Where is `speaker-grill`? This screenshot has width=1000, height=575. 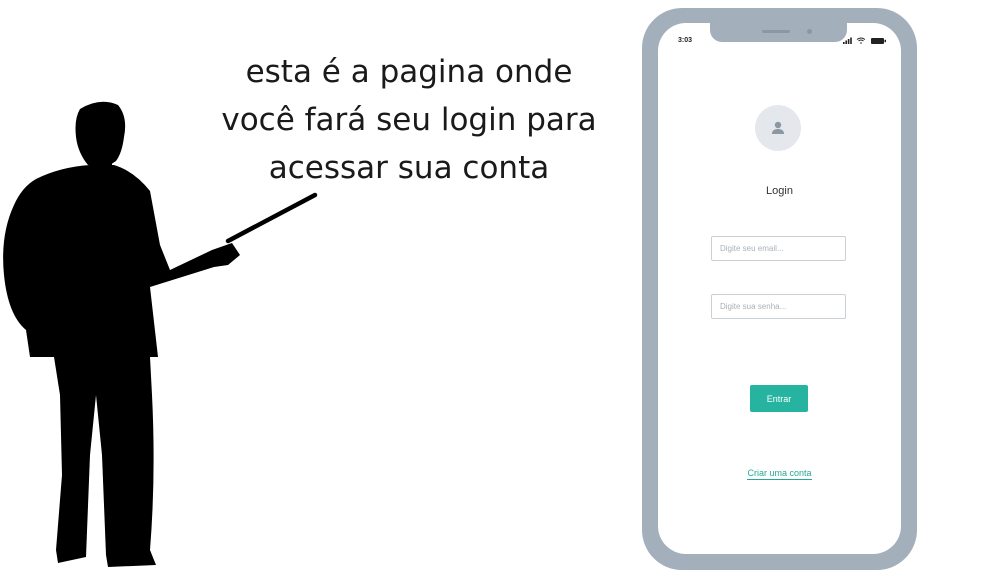 speaker-grill is located at coordinates (776, 31).